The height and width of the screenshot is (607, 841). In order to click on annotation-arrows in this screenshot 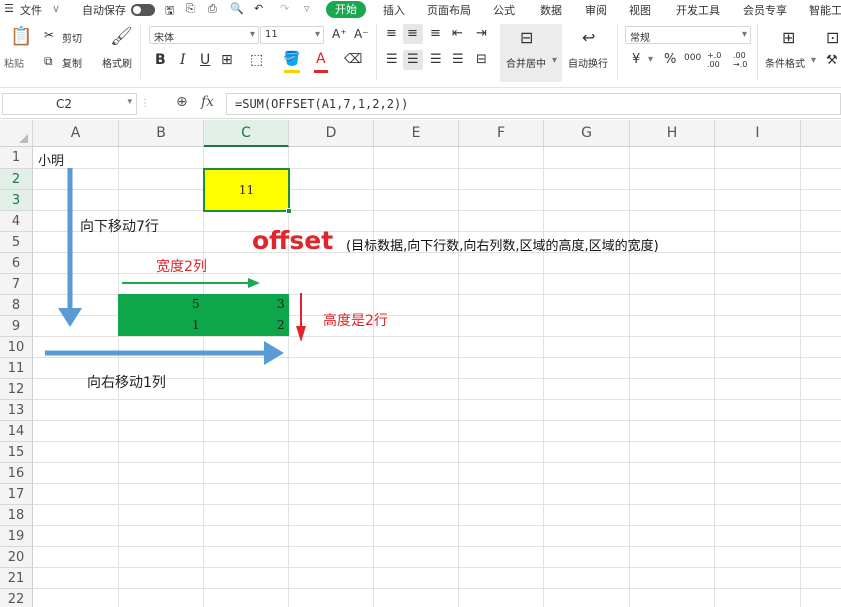, I will do `click(175, 266)`.